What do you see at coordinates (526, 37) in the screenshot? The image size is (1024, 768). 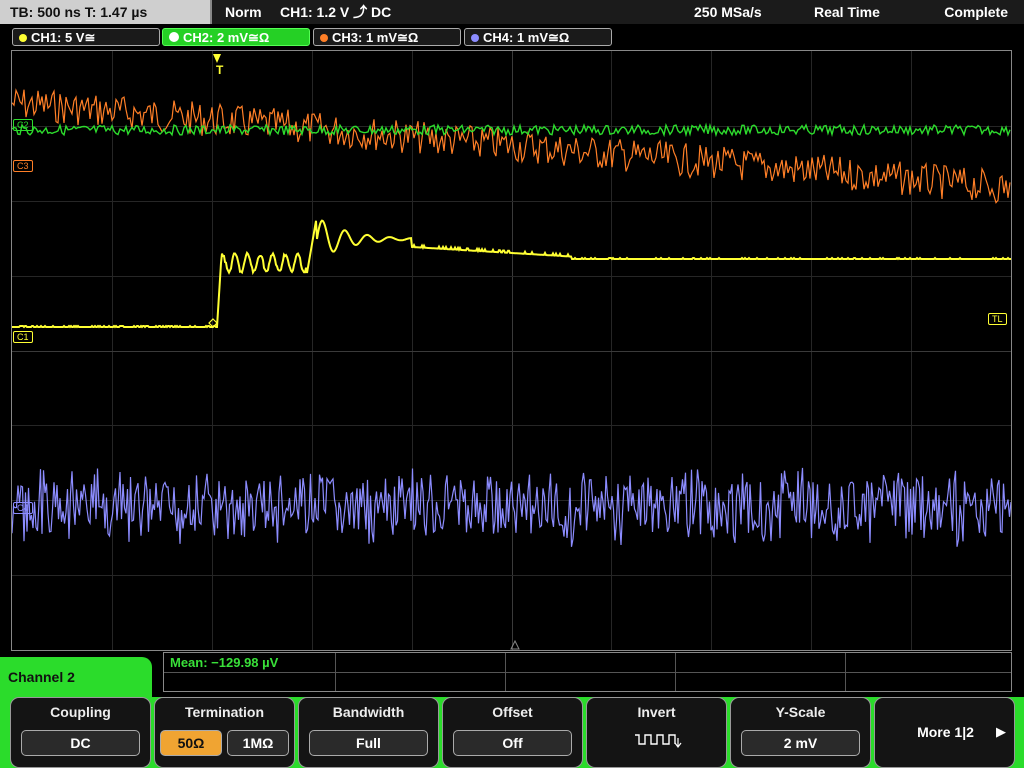 I see `channel-4-label: CH4: 1 mV≅Ω` at bounding box center [526, 37].